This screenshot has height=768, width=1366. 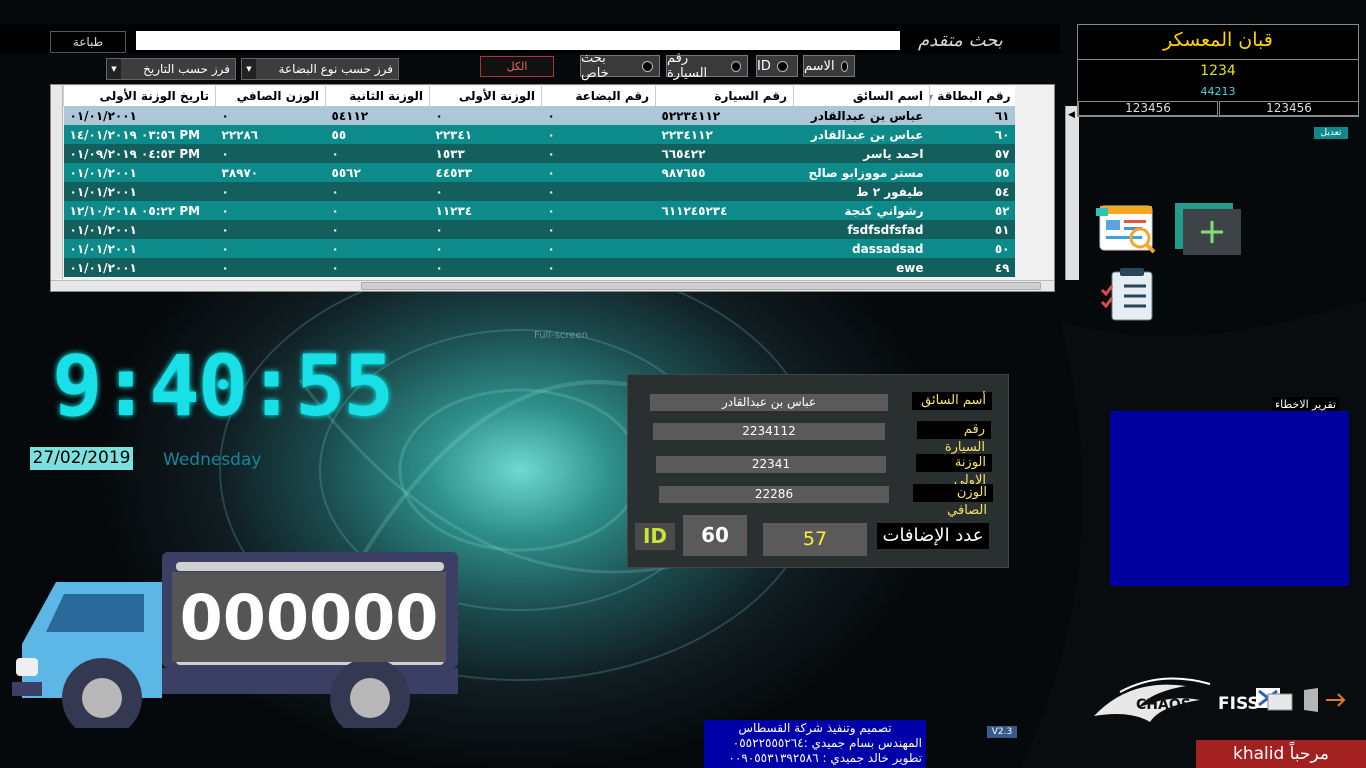 What do you see at coordinates (539, 229) in the screenshot?
I see `table-row: ٥١ fsdfsdfsfad ٠ ٠ ٠ ٠ ٠١/٠١/٢٠٠١` at bounding box center [539, 229].